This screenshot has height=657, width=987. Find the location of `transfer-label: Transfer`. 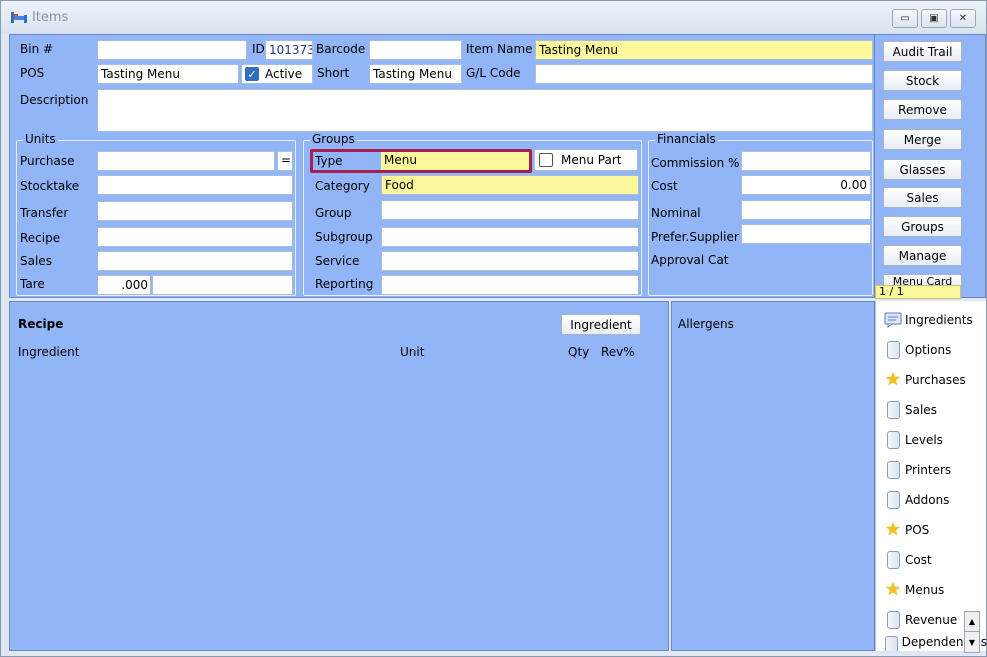

transfer-label: Transfer is located at coordinates (44, 213).